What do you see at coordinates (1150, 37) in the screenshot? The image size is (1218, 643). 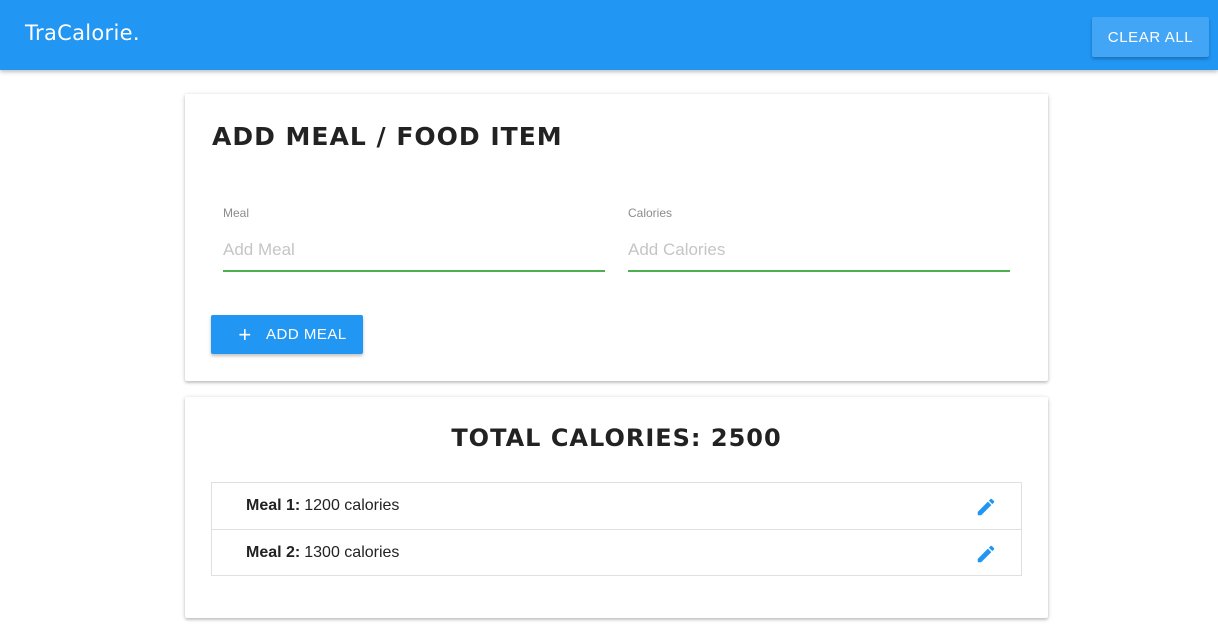 I see `clear-all-button: CLEAR ALL` at bounding box center [1150, 37].